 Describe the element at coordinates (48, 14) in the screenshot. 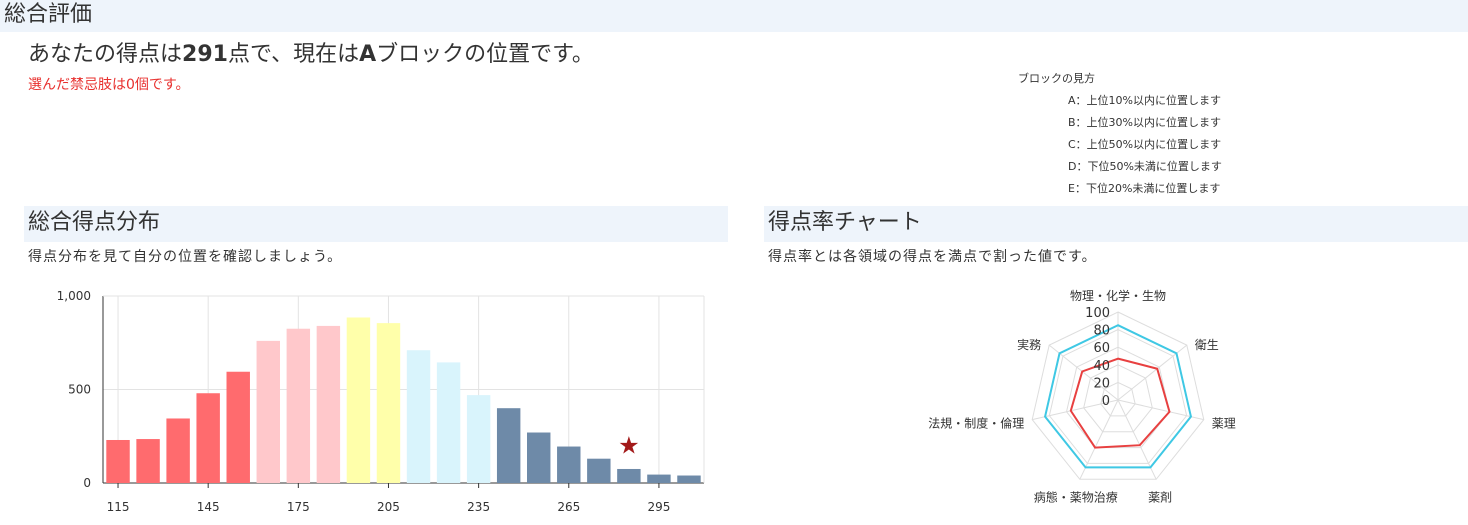

I see `overall-evaluation-title: 総合評価` at that location.